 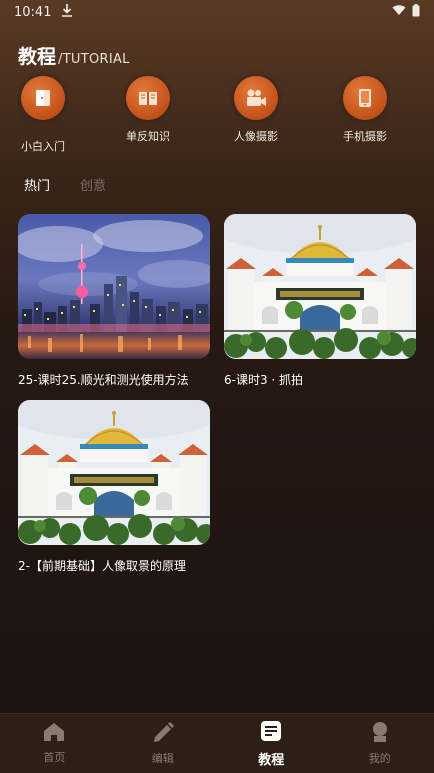 What do you see at coordinates (271, 733) in the screenshot?
I see `tutorial-icon` at bounding box center [271, 733].